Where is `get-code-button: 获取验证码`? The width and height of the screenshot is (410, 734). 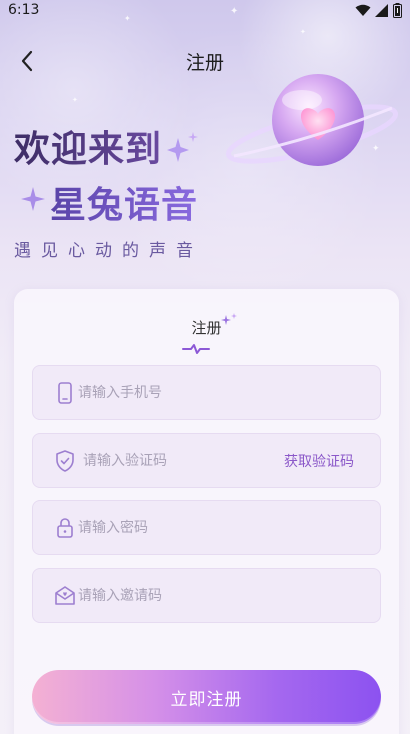 get-code-button: 获取验证码 is located at coordinates (319, 461).